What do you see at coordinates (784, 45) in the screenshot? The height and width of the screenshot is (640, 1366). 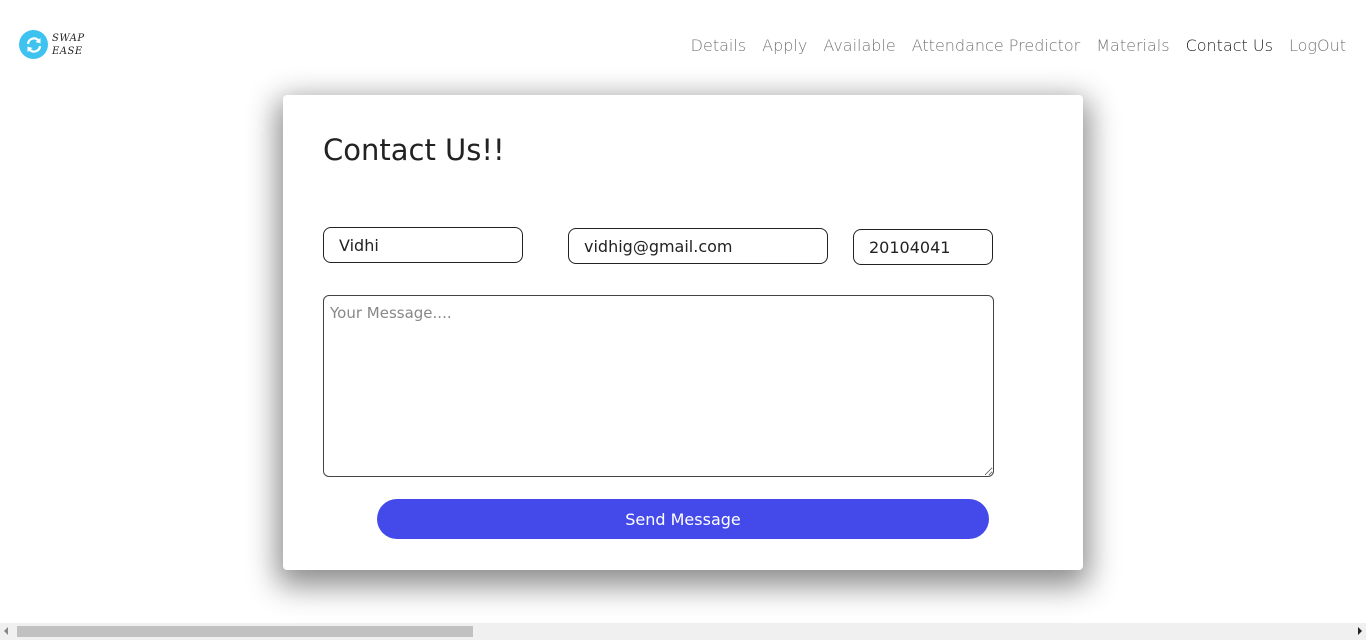 I see `nav-item-apply: Apply` at bounding box center [784, 45].